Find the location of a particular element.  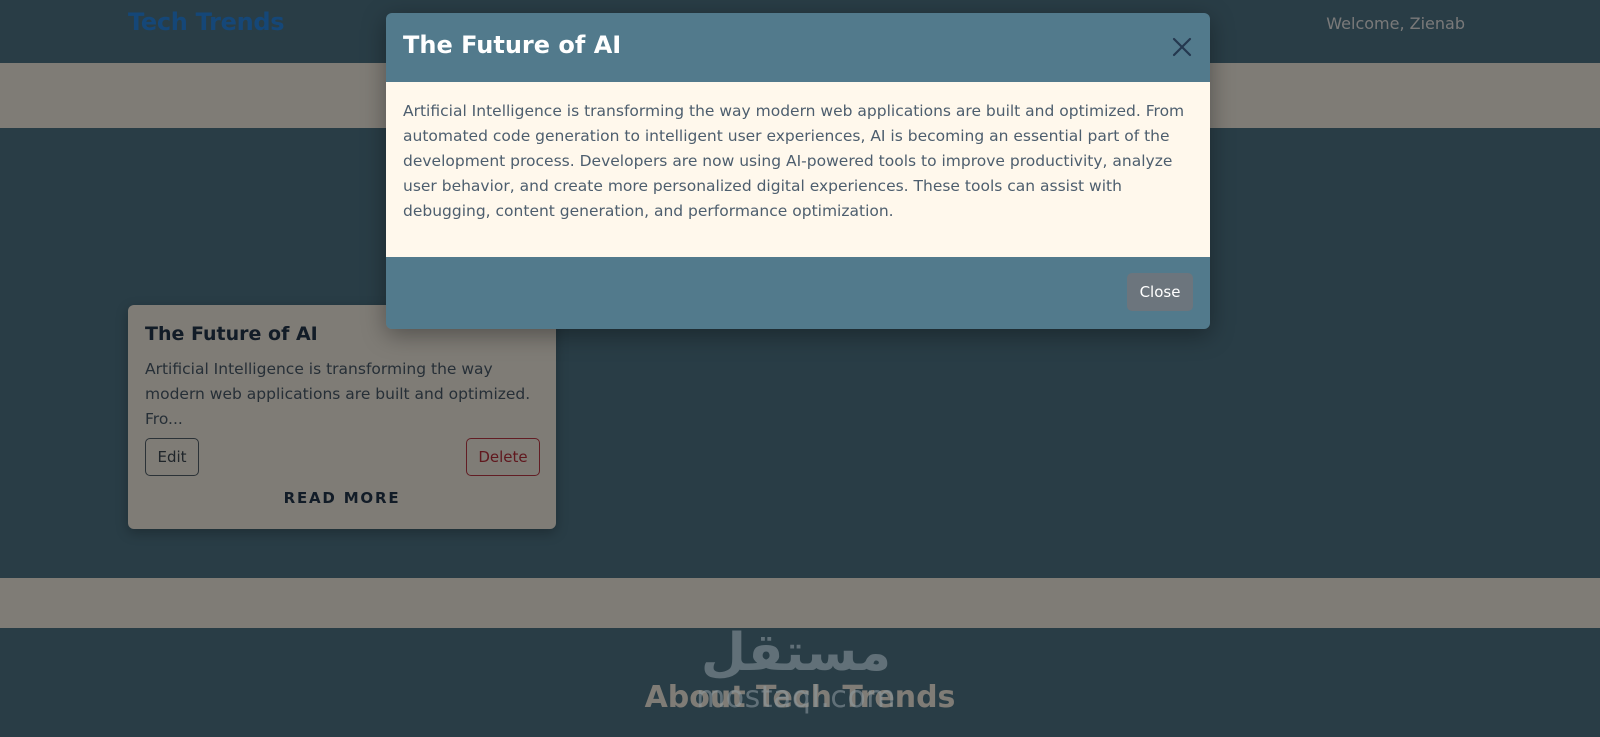

watermark-logo: مستقل is located at coordinates (796, 653).